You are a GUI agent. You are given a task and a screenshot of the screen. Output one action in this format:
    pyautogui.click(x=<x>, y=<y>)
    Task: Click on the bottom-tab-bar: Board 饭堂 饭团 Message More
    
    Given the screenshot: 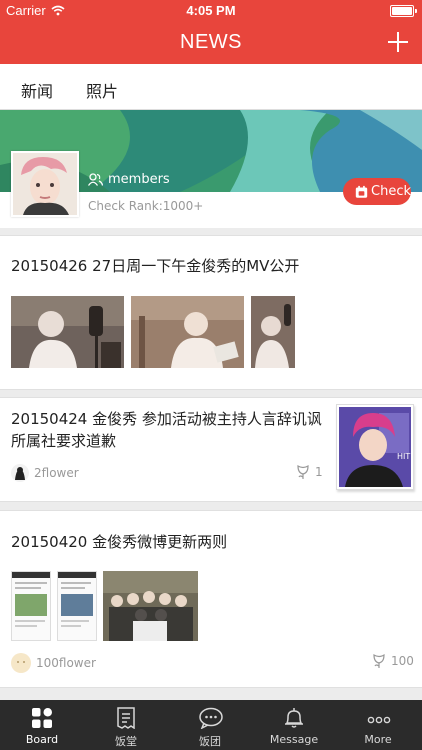 What is the action you would take?
    pyautogui.click(x=211, y=725)
    